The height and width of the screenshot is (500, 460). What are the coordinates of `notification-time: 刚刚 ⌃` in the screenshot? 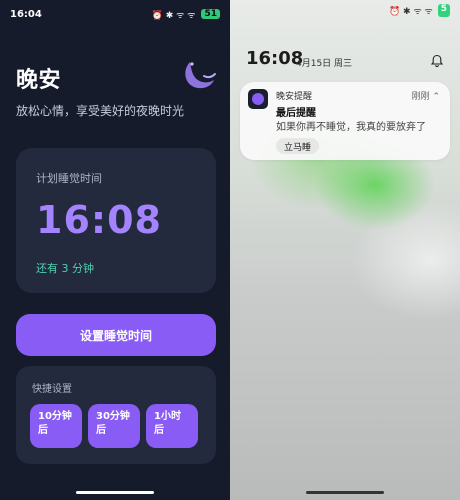 It's located at (426, 95).